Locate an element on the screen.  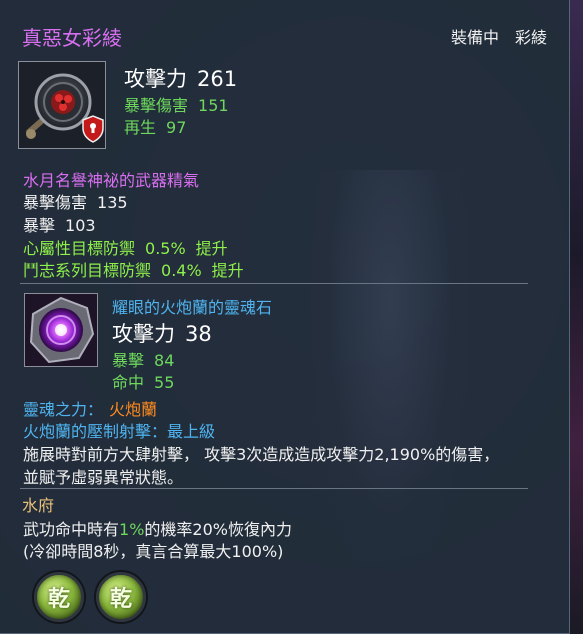
set-effect-text-b: 的機率20%恢復內力 is located at coordinates (218, 529).